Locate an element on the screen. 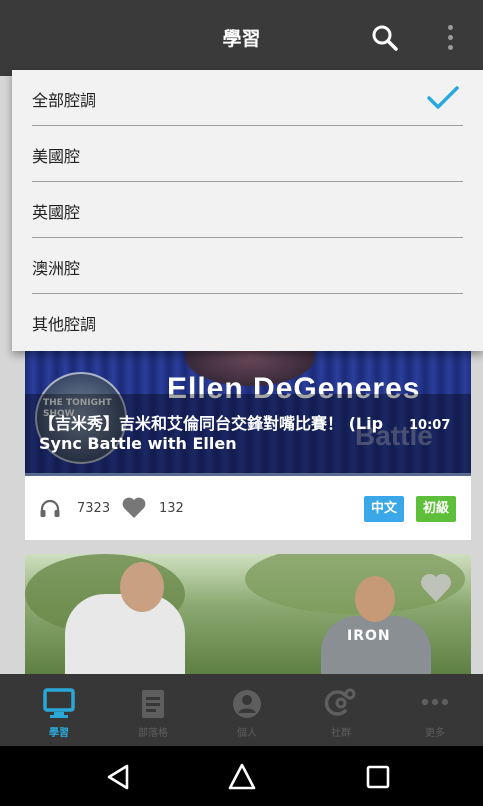 This screenshot has height=806, width=483. recents-icon is located at coordinates (378, 777).